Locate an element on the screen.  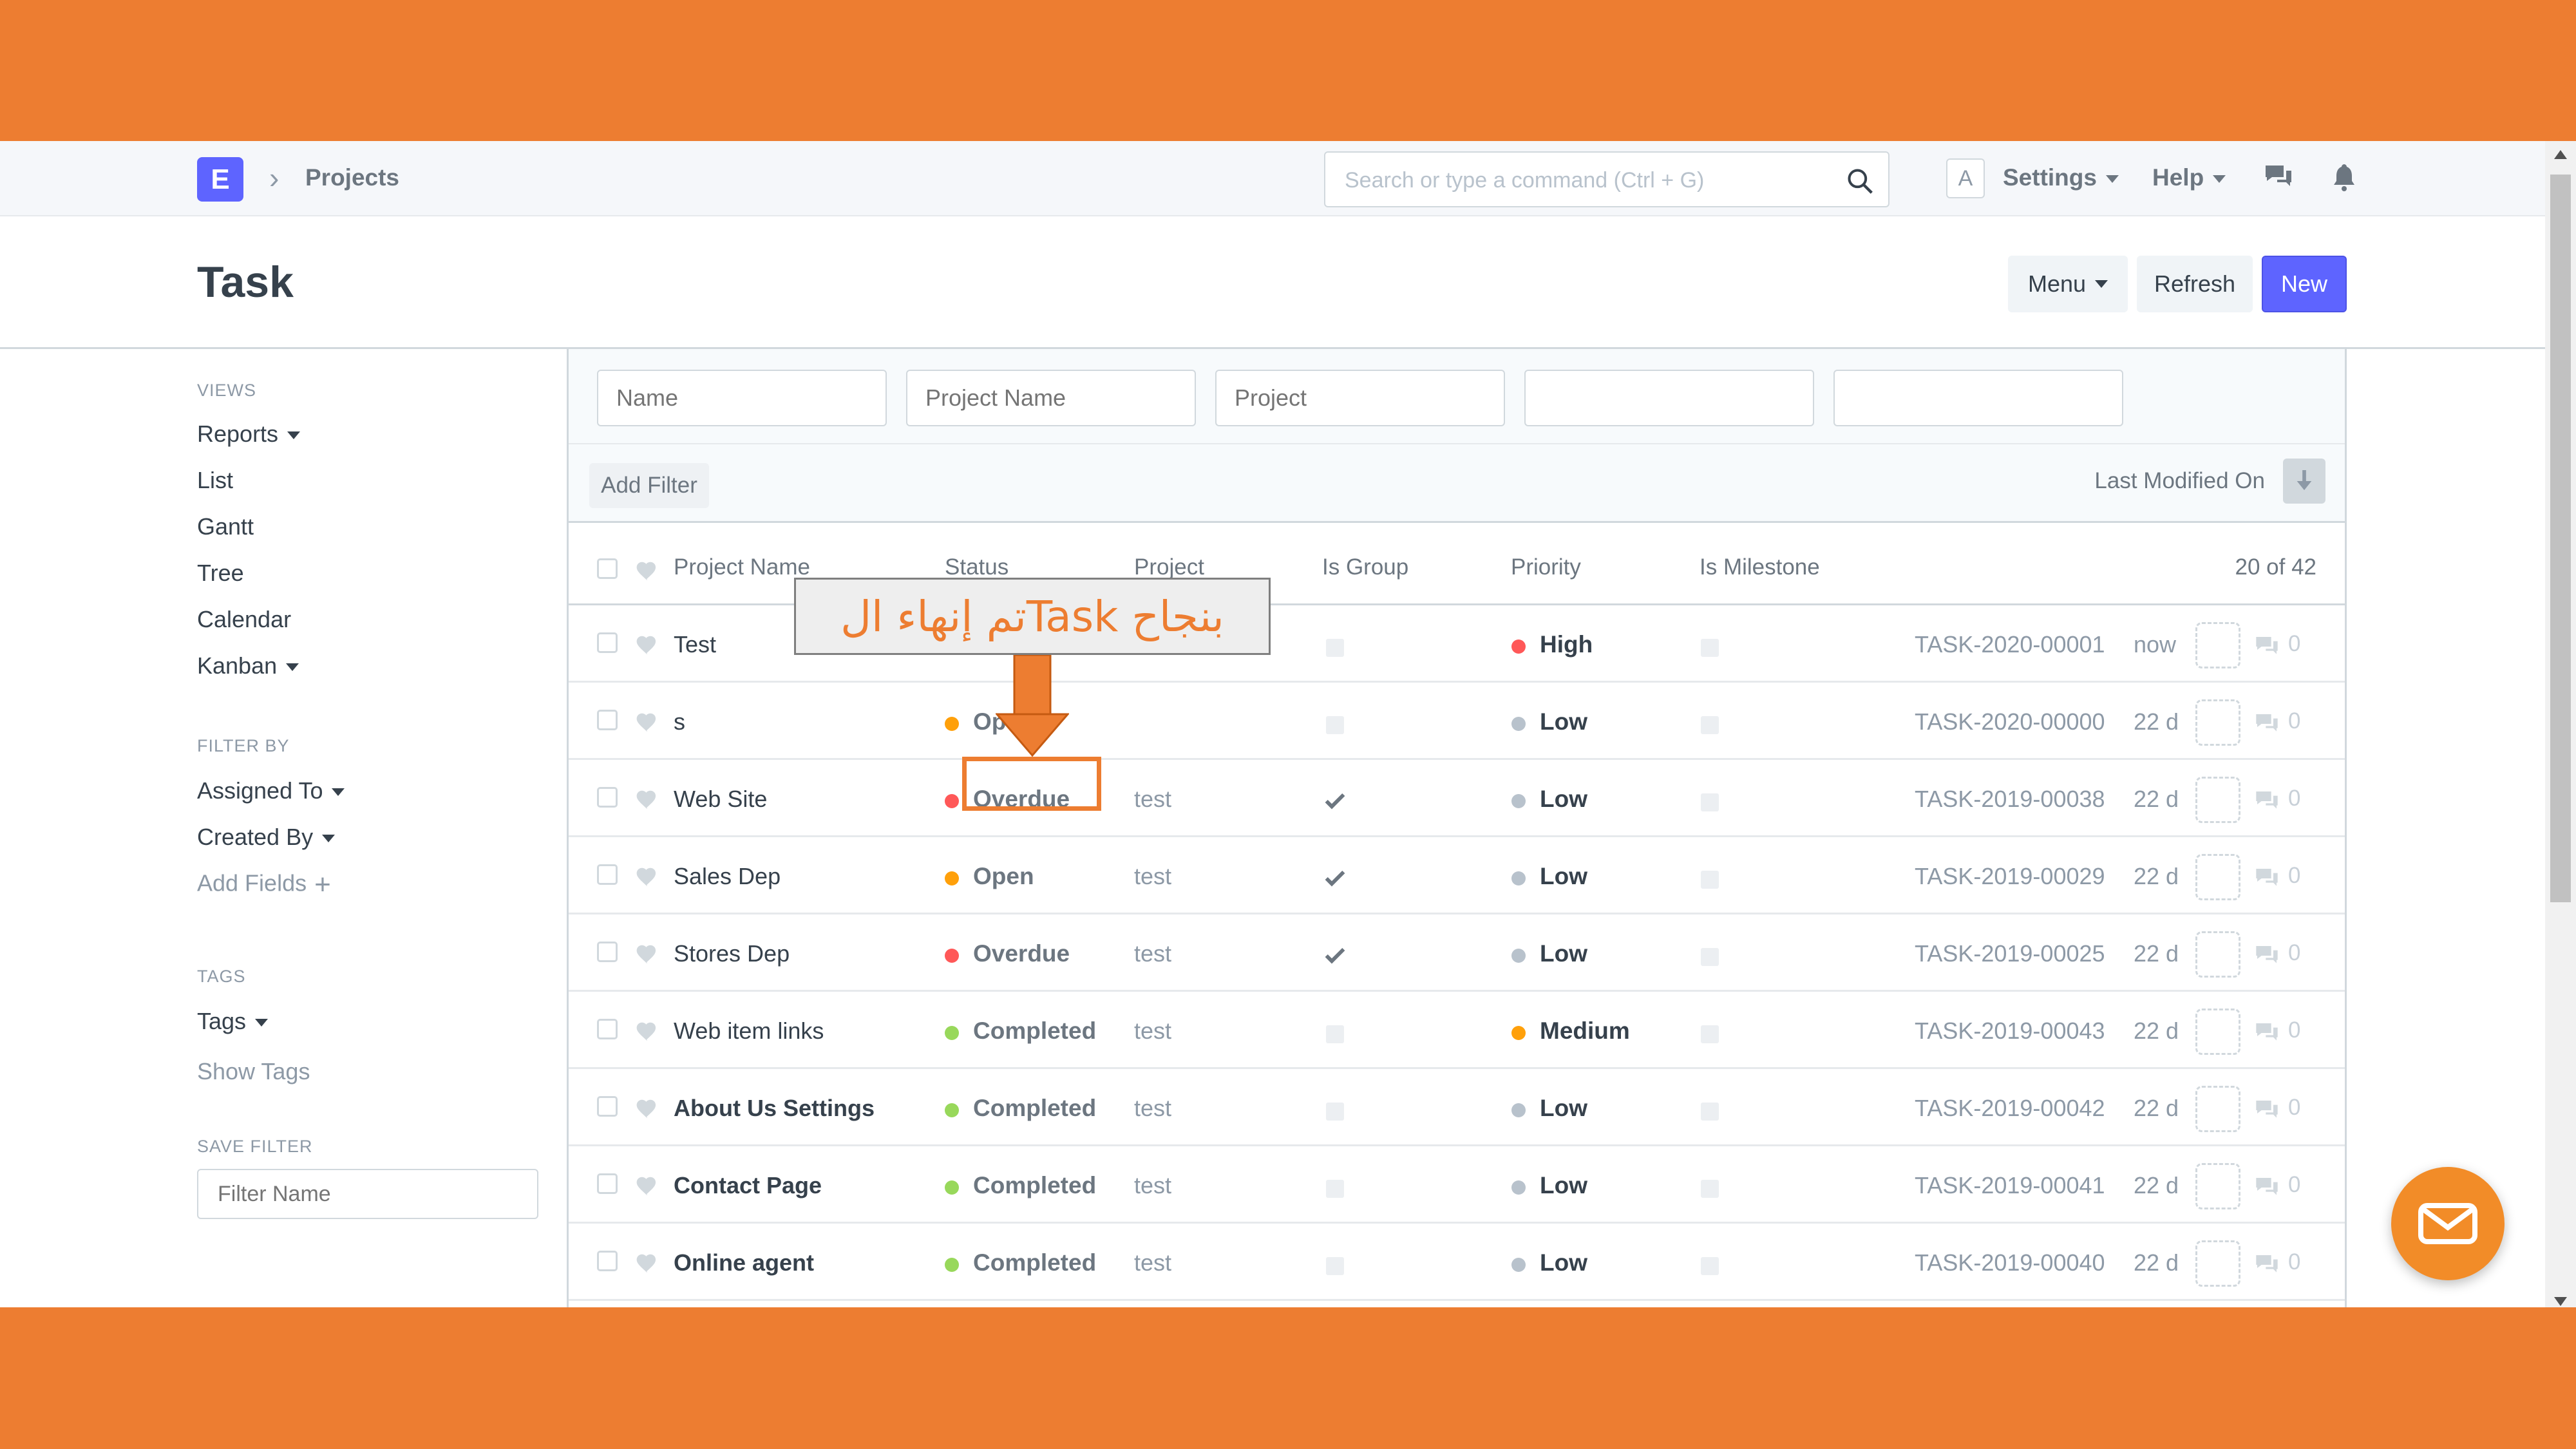
scrollbar is located at coordinates (2560, 724).